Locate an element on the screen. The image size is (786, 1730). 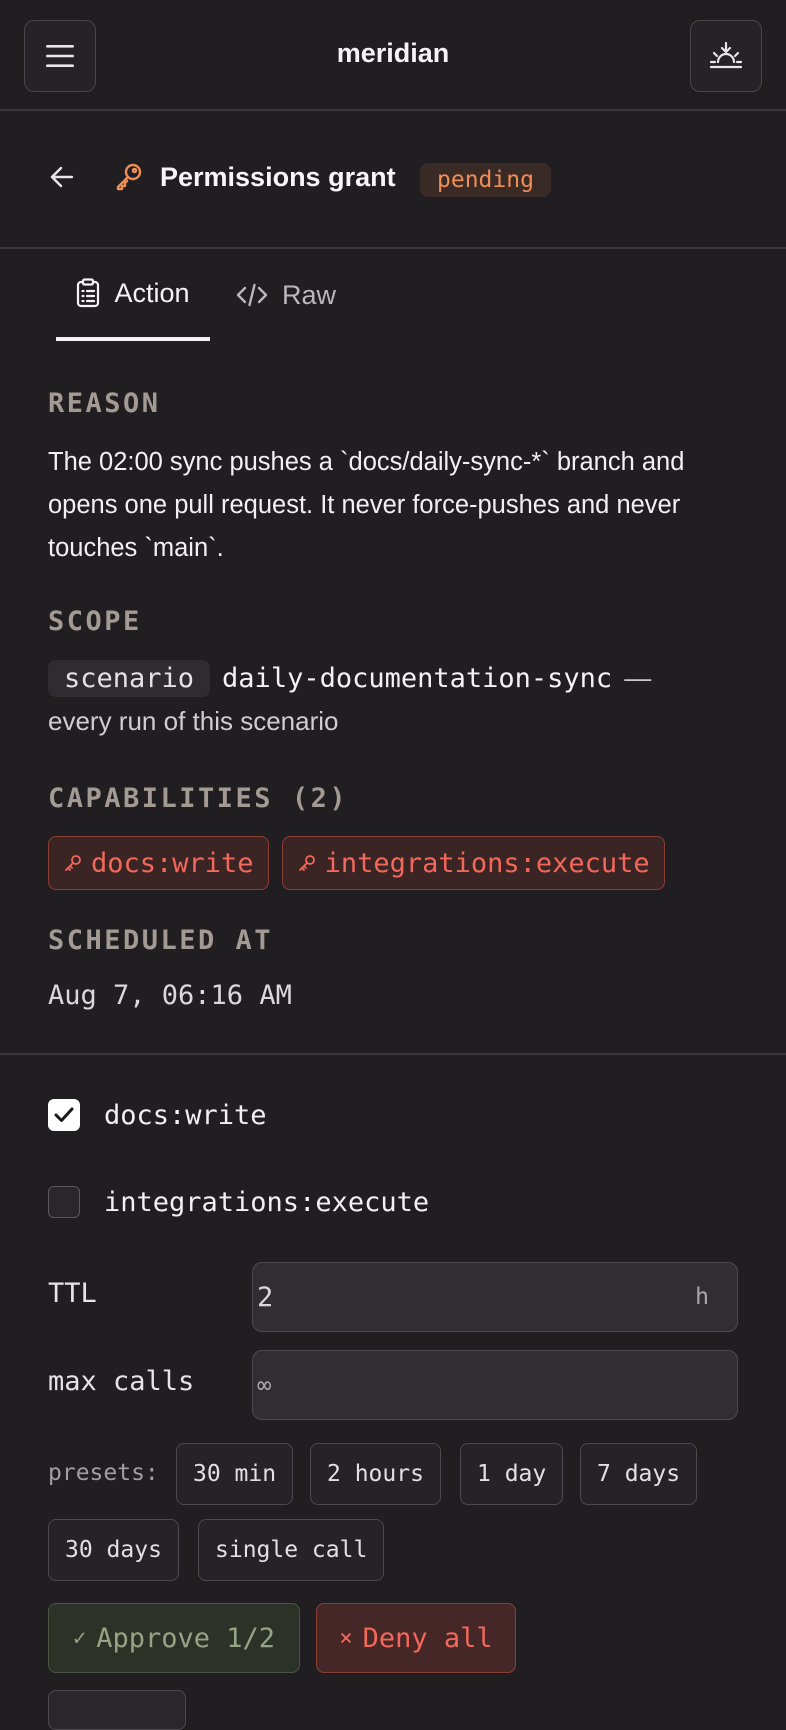
tab-action: Action is located at coordinates (133, 295).